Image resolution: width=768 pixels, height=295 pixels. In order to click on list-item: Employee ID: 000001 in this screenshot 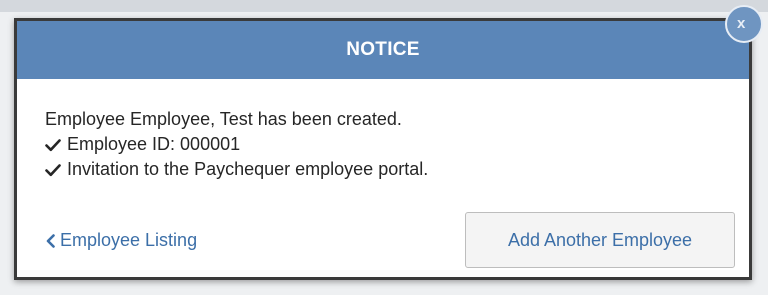, I will do `click(397, 144)`.